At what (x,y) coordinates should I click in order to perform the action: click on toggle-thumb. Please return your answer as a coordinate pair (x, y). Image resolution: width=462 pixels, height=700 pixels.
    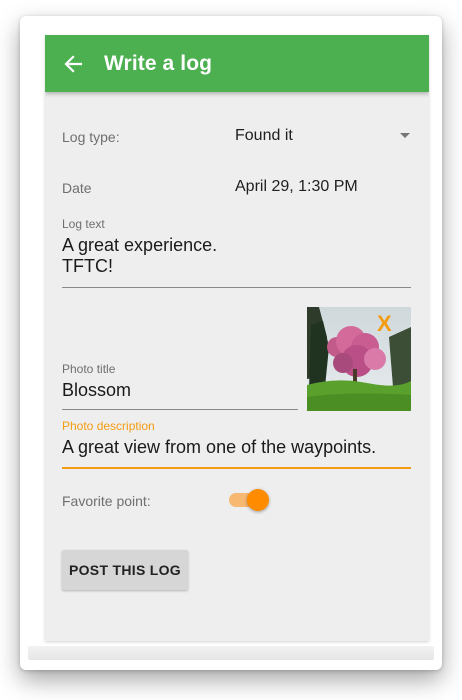
    Looking at the image, I should click on (258, 500).